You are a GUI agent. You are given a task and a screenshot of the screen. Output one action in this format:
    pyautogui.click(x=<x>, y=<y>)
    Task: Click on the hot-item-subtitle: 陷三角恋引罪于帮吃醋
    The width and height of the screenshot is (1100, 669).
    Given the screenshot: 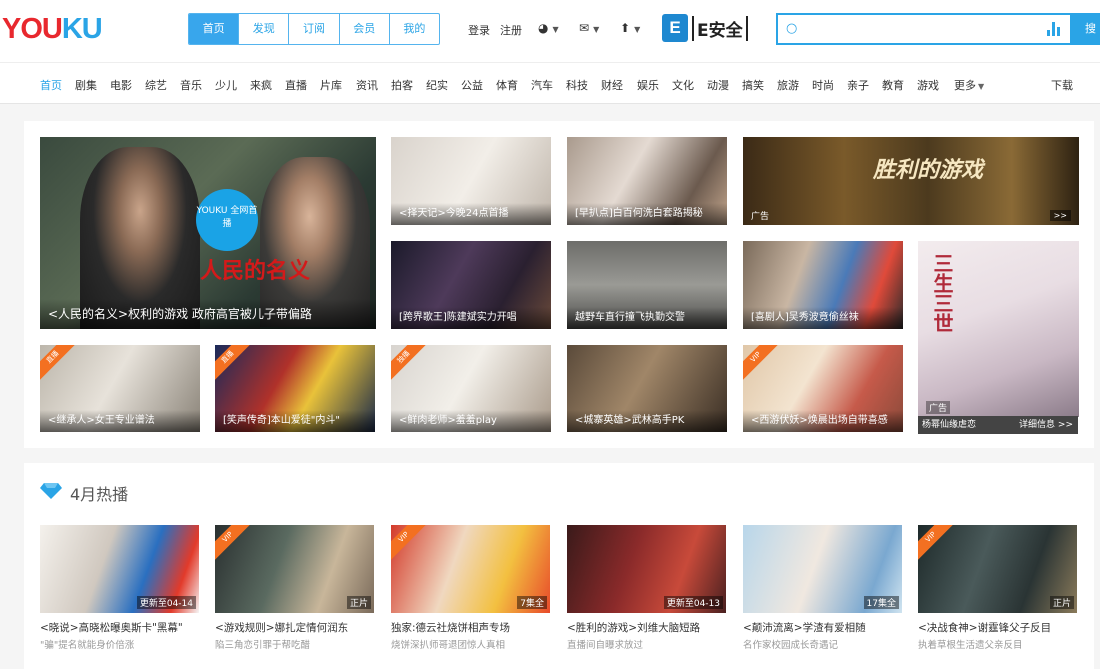 What is the action you would take?
    pyautogui.click(x=263, y=645)
    